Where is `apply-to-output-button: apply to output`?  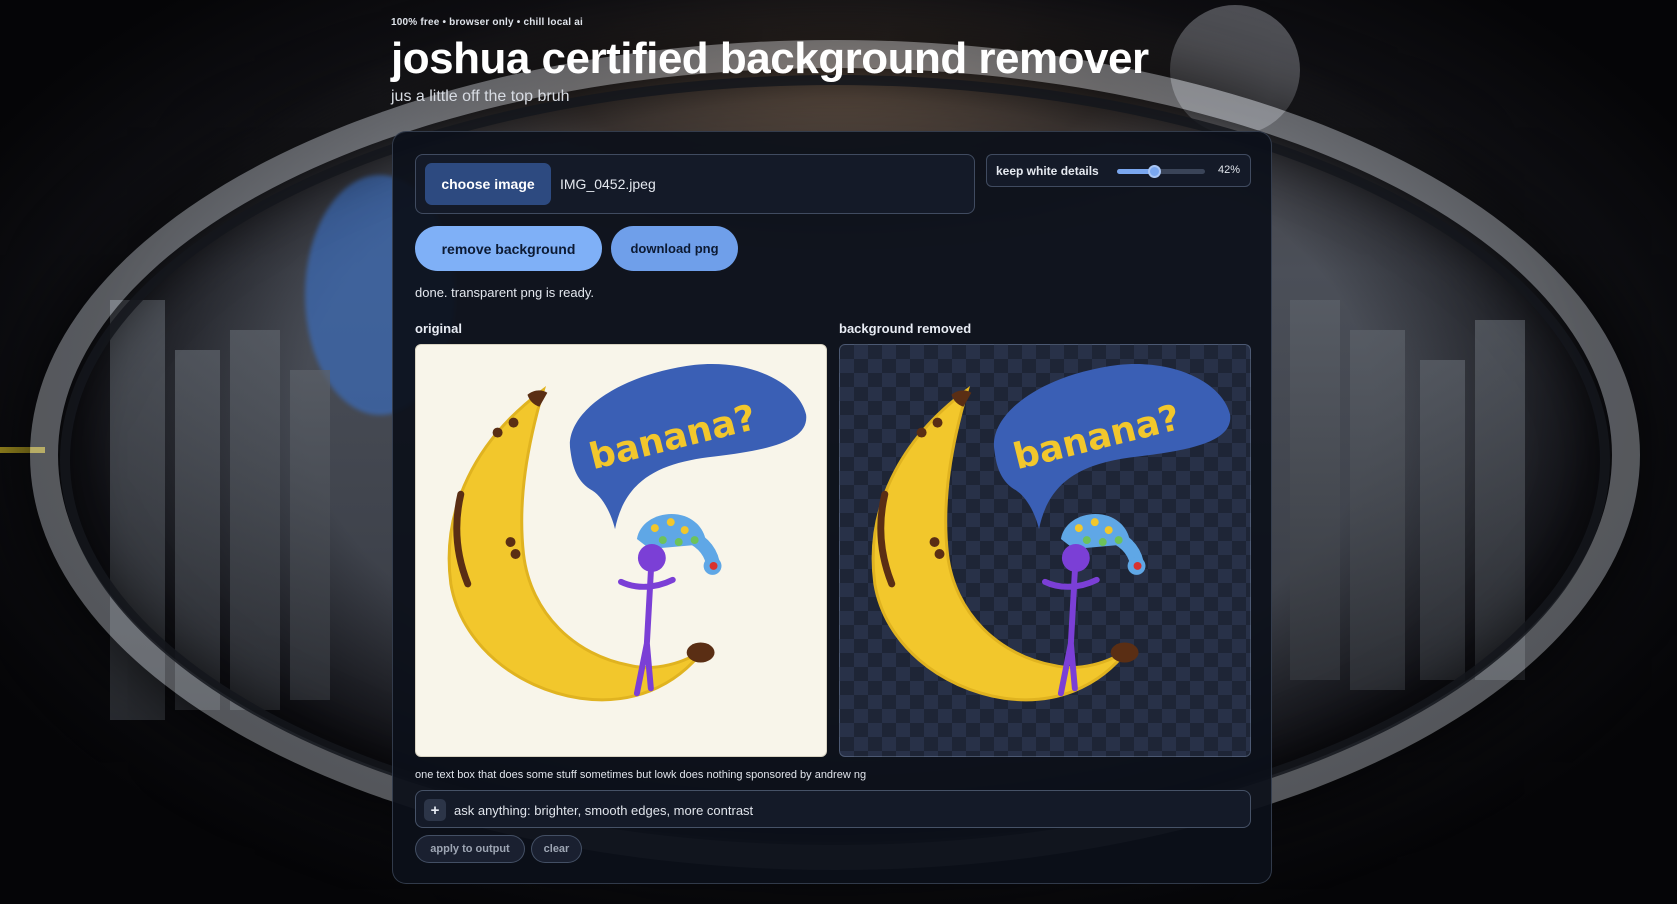 apply-to-output-button: apply to output is located at coordinates (470, 849).